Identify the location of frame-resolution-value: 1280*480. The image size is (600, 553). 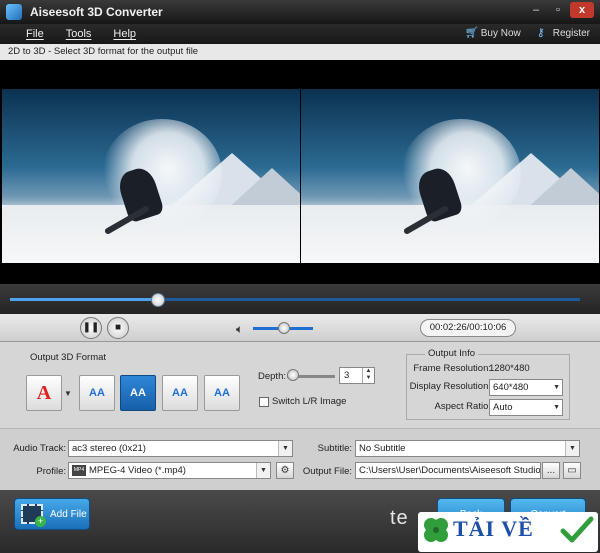
(509, 368).